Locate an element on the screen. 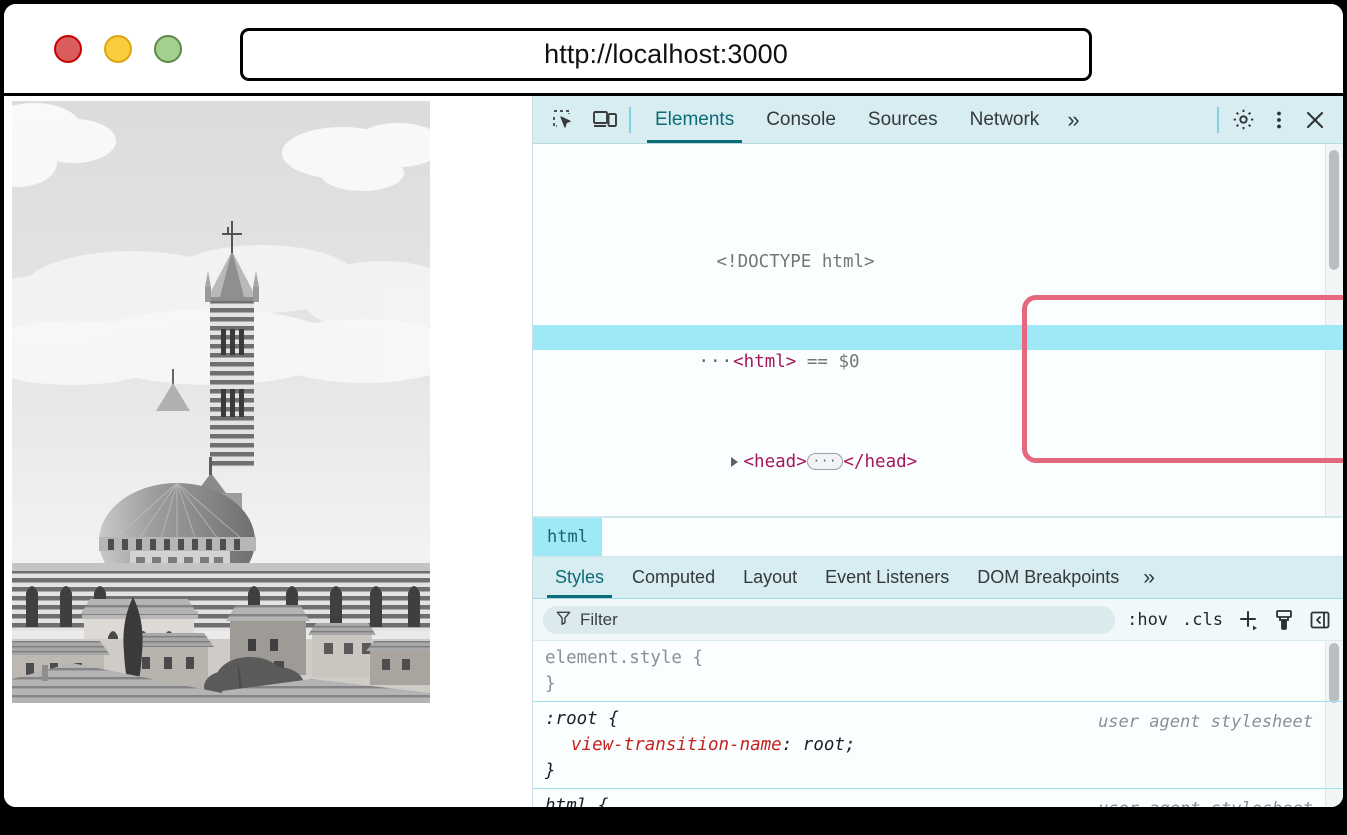 This screenshot has width=1347, height=835. filter-funnel-icon is located at coordinates (563, 620).